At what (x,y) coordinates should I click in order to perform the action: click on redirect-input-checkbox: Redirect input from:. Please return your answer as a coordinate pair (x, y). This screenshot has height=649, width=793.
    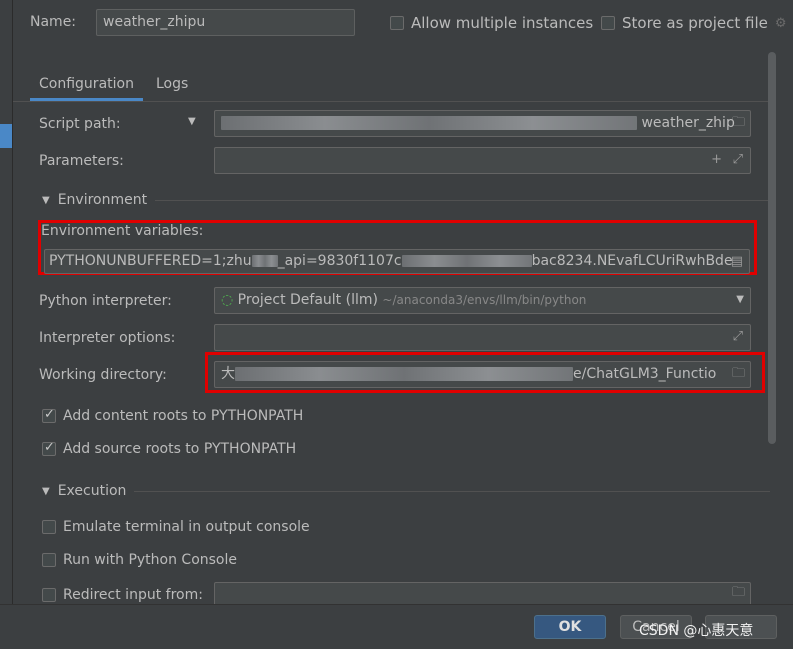
    Looking at the image, I should click on (122, 595).